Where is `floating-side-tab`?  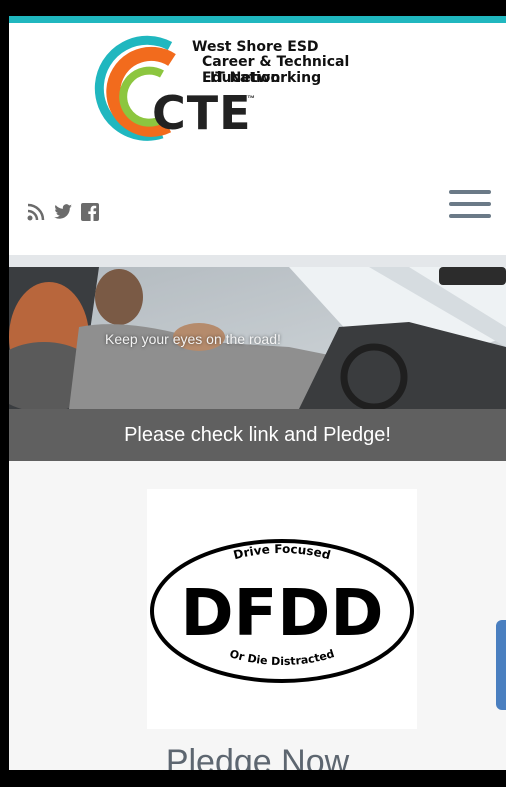
floating-side-tab is located at coordinates (501, 665).